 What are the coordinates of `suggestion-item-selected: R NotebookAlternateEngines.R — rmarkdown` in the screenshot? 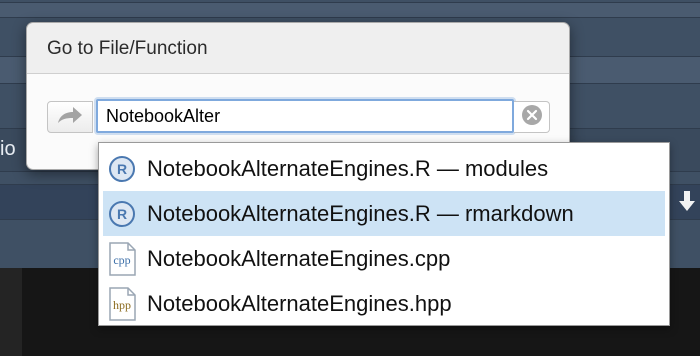 It's located at (384, 213).